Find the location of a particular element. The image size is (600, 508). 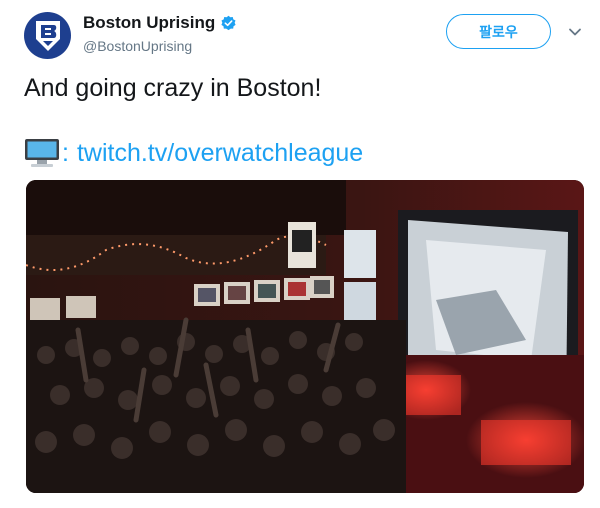

chevron-down-icon is located at coordinates (575, 32).